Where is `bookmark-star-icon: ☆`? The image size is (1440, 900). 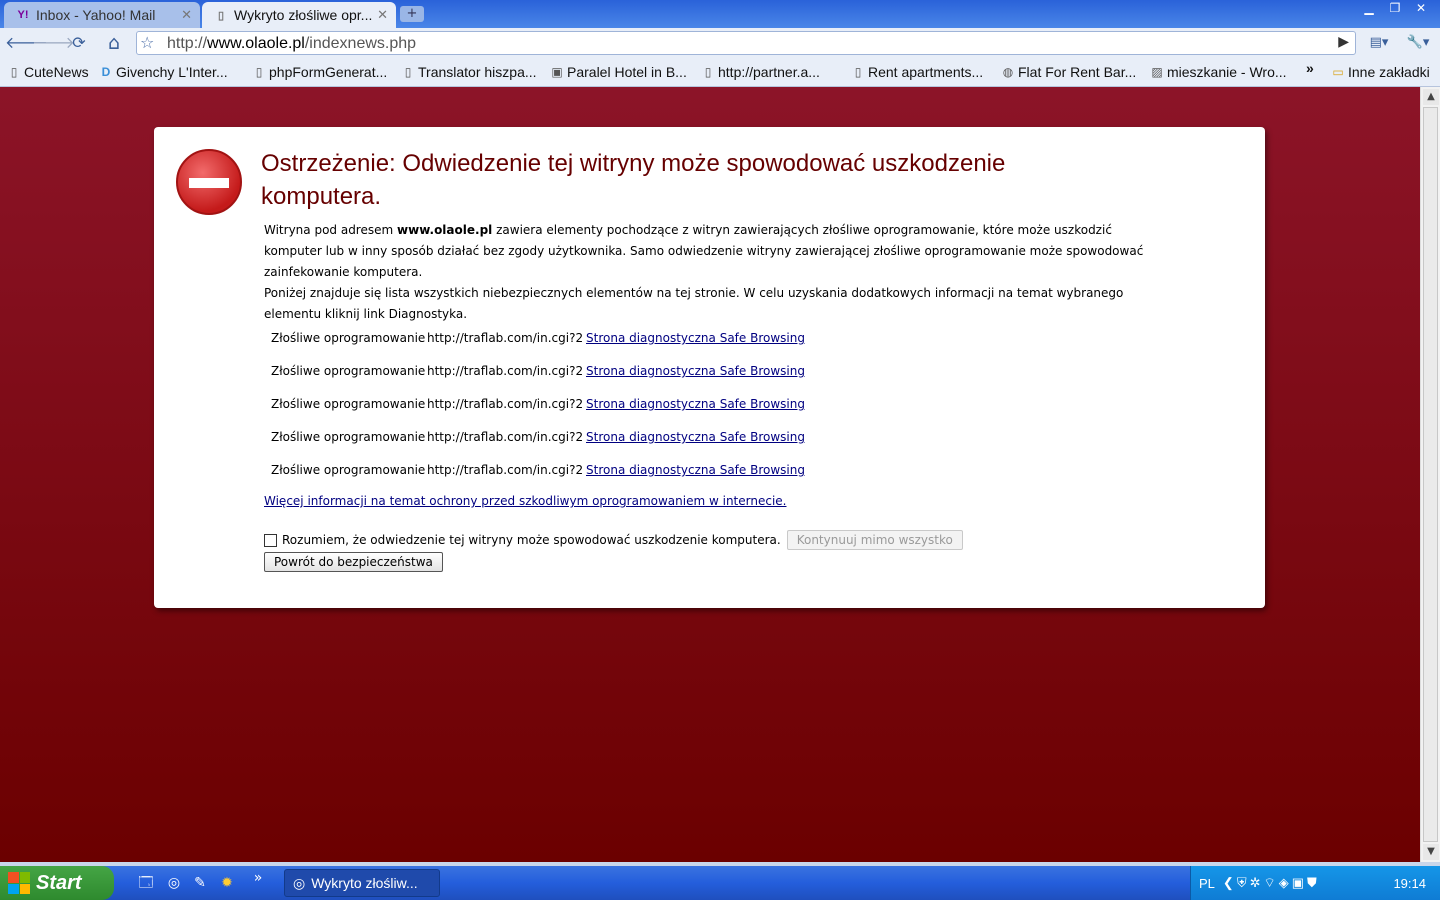
bookmark-star-icon: ☆ is located at coordinates (147, 42).